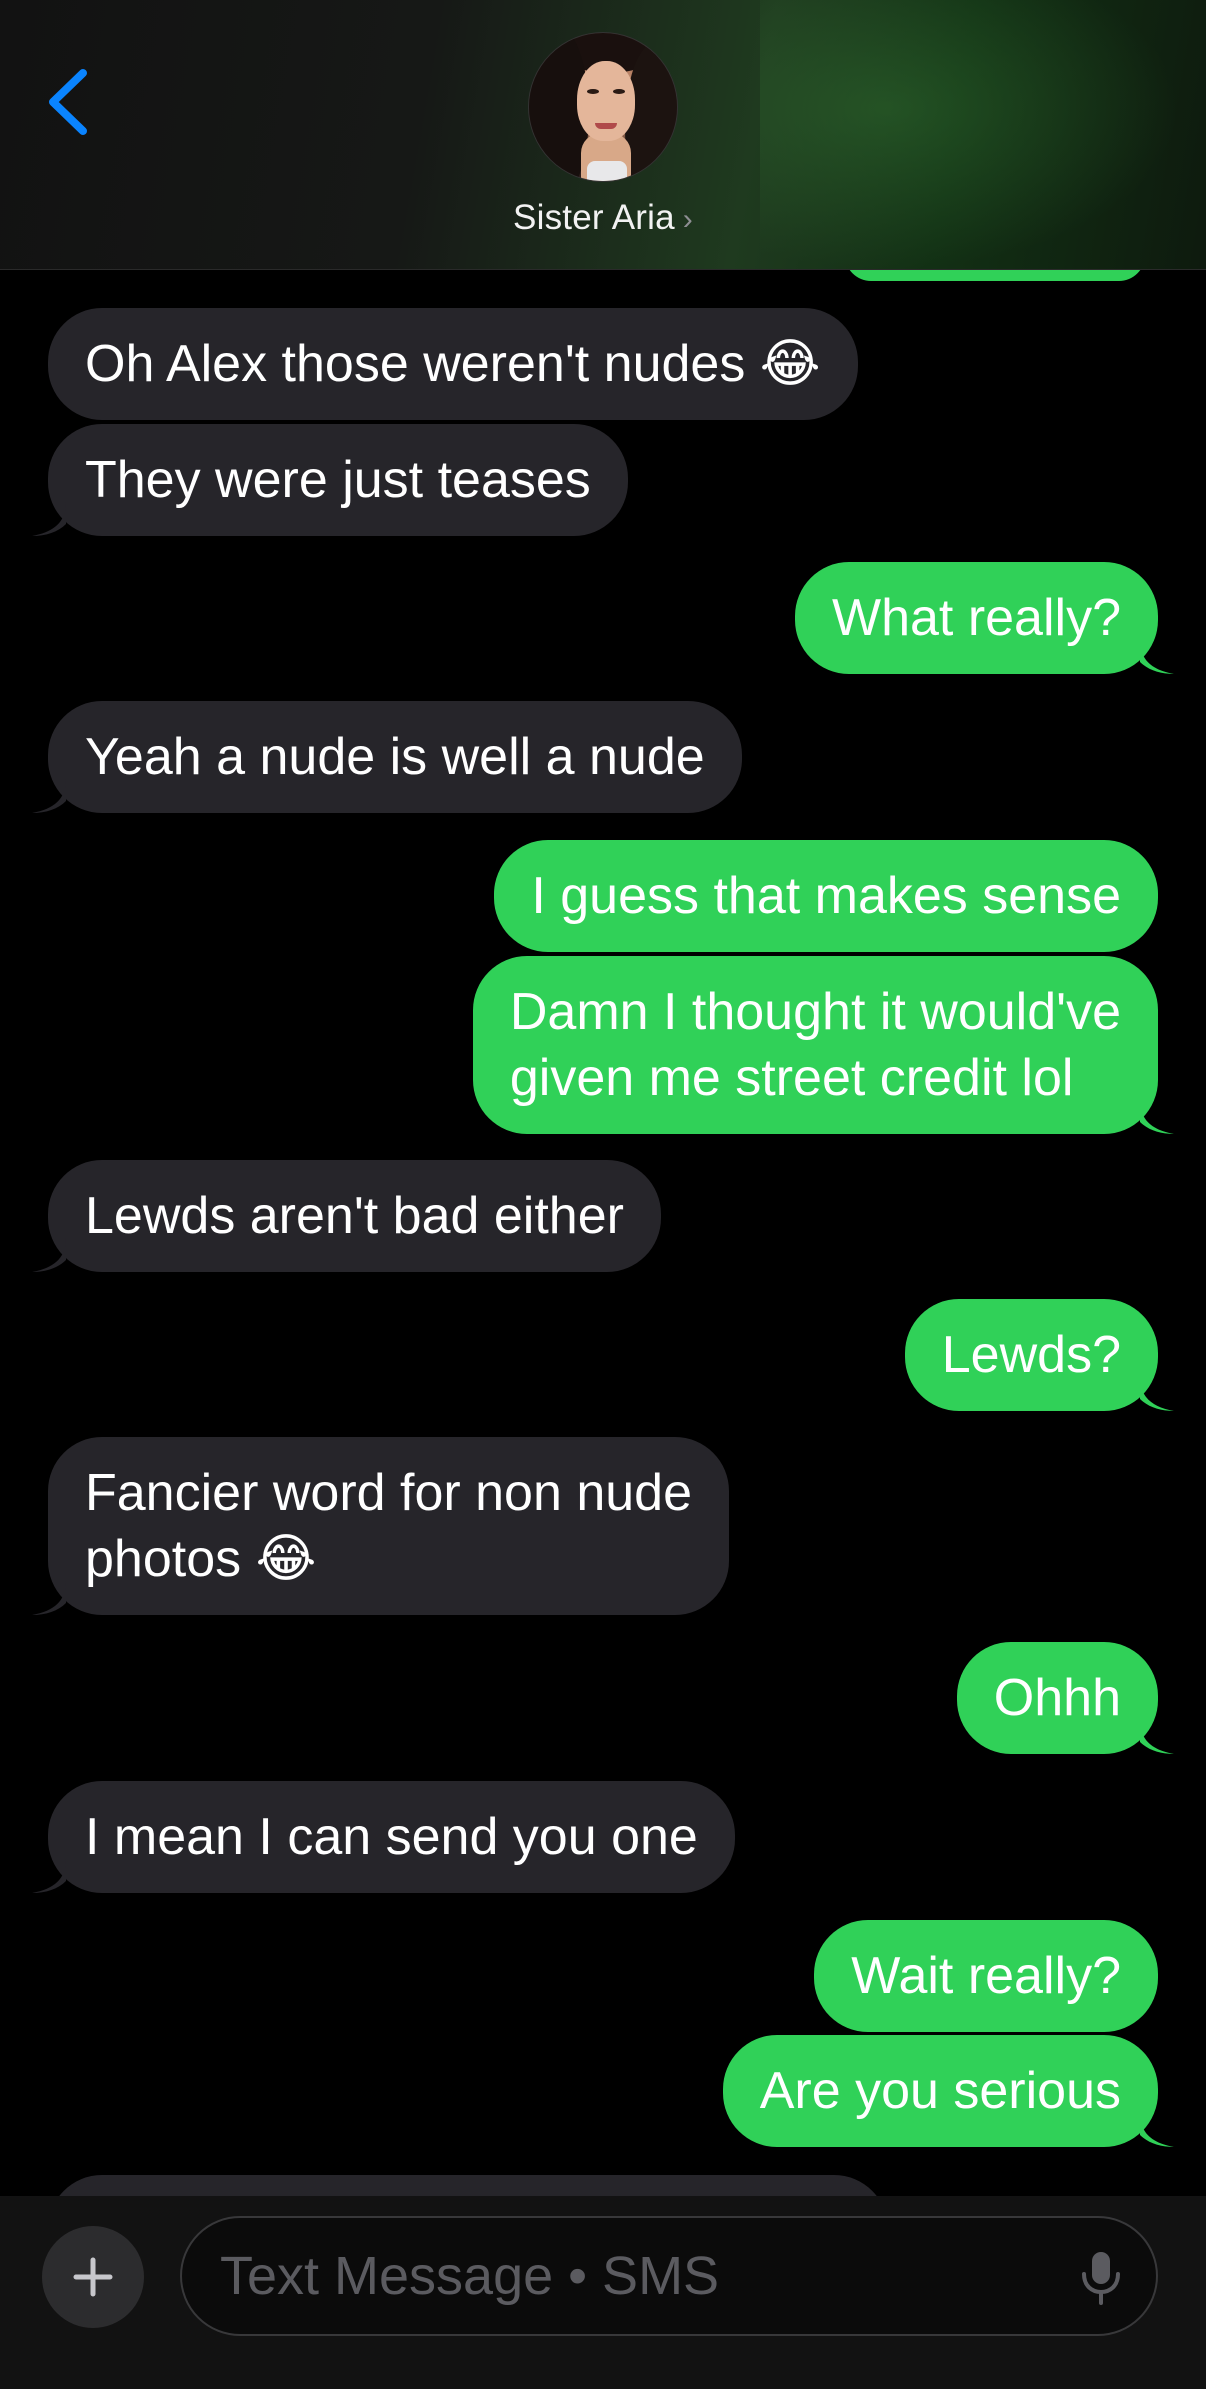  Describe the element at coordinates (468, 2185) in the screenshot. I see `partial-incoming-message` at that location.